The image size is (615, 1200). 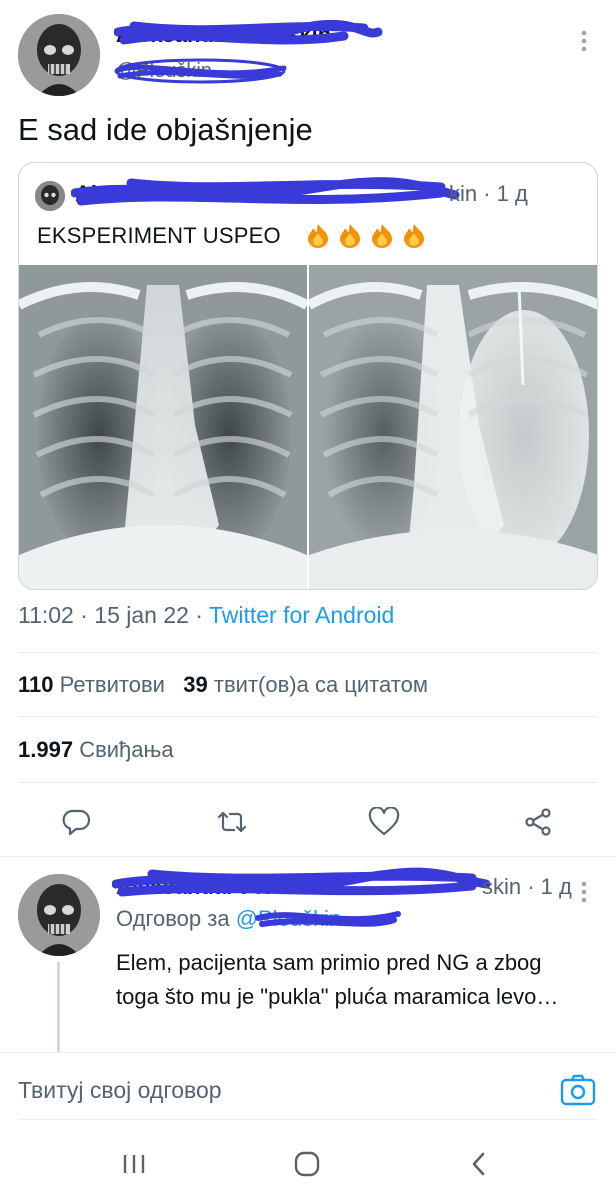 I want to click on back-icon, so click(x=478, y=1164).